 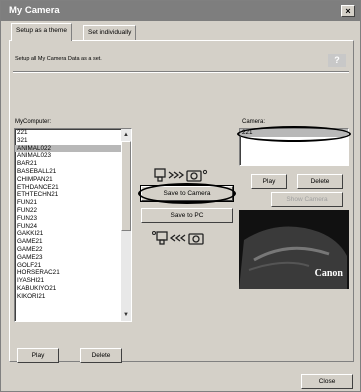 I want to click on tab-set-individually: Set individually, so click(x=110, y=32).